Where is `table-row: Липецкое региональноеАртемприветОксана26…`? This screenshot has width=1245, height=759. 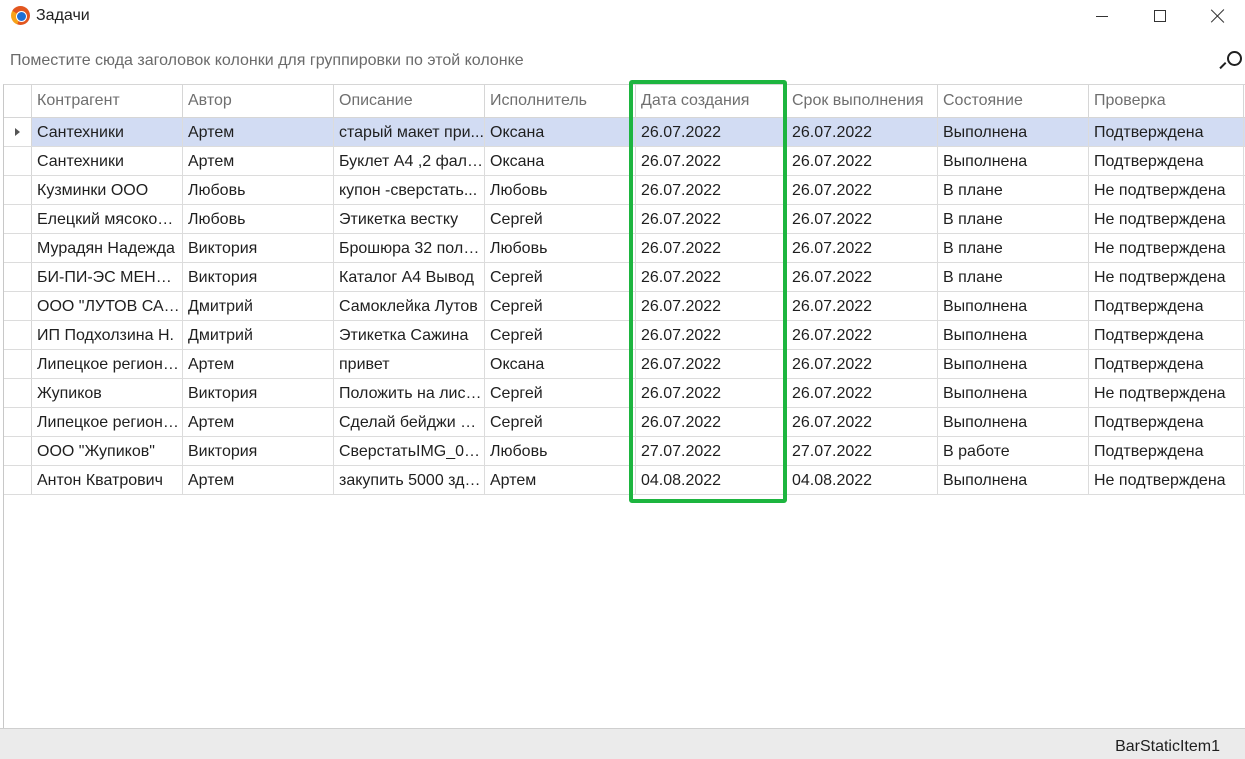
table-row: Липецкое региональноеАртемприветОксана26… is located at coordinates (624, 364).